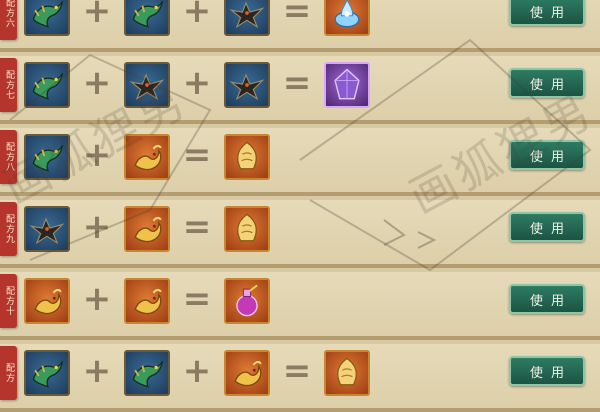 The image size is (600, 412). What do you see at coordinates (8, 229) in the screenshot?
I see `recipe-tag: 配方九` at bounding box center [8, 229].